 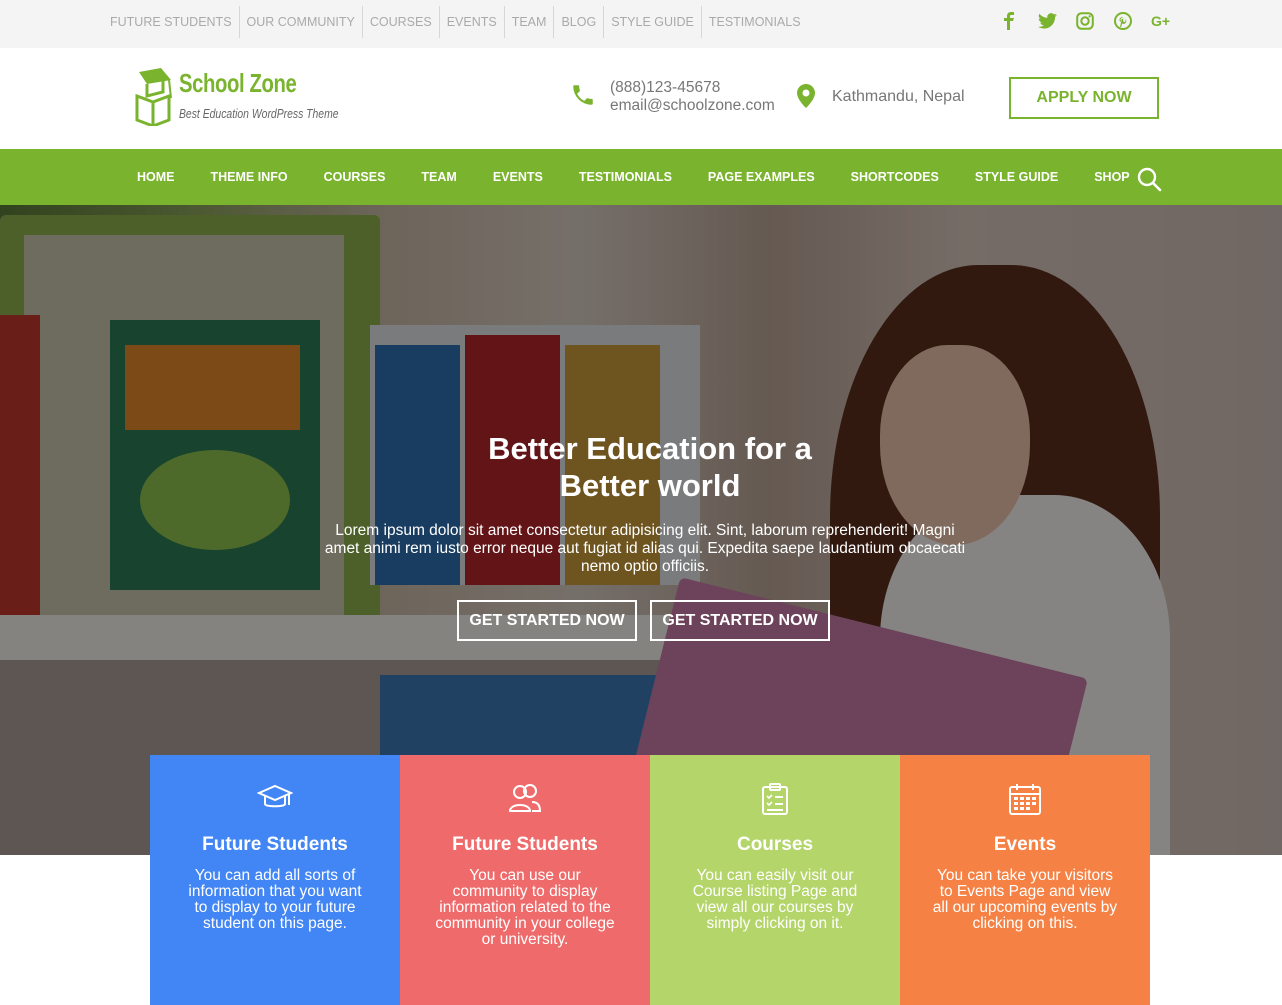 What do you see at coordinates (525, 798) in the screenshot?
I see `users-icon` at bounding box center [525, 798].